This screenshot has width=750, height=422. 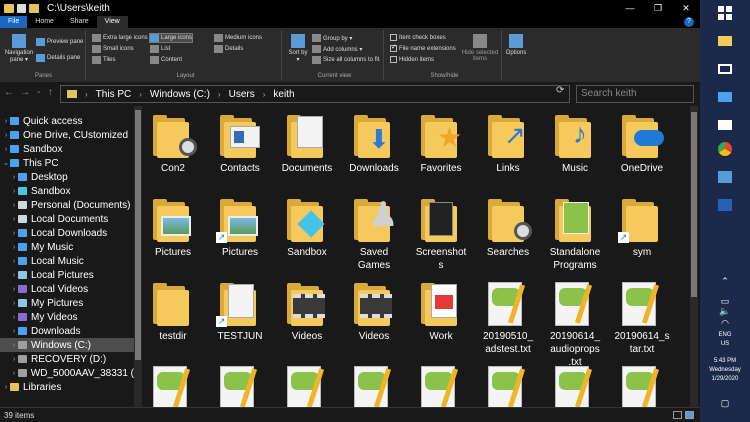 I want to click on forward-arrow-icon: →, so click(x=25, y=92).